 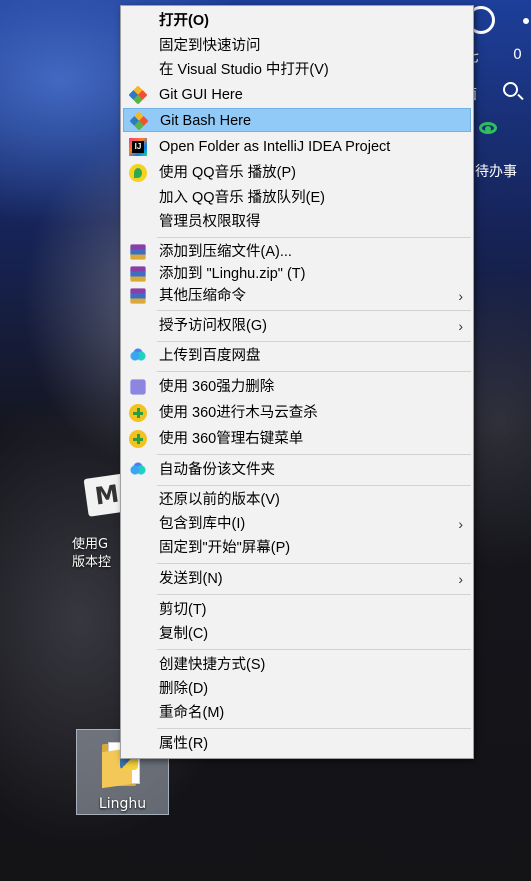 I want to click on menu-item-label: 剪切(T), so click(x=183, y=610).